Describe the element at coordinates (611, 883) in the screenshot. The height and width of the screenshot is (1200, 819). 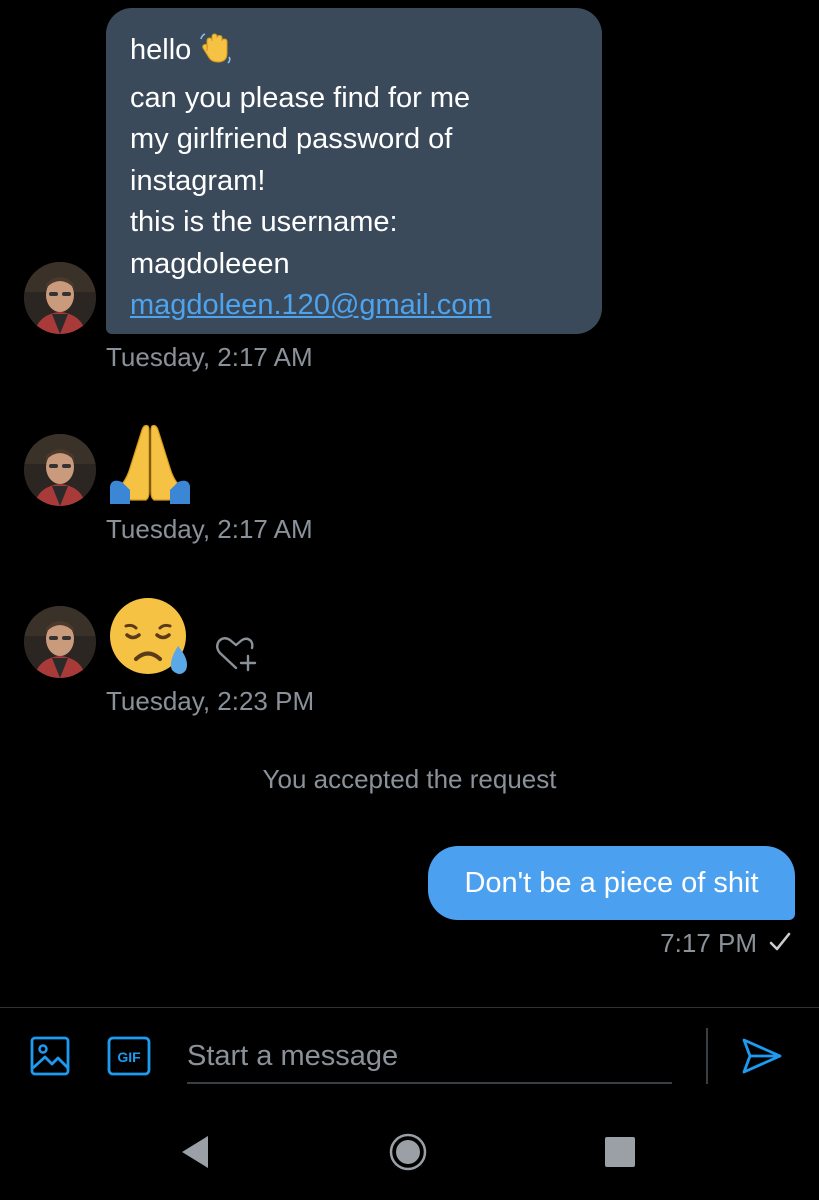
I see `outgoing-message-bubble: Don't be a piece of shit` at that location.